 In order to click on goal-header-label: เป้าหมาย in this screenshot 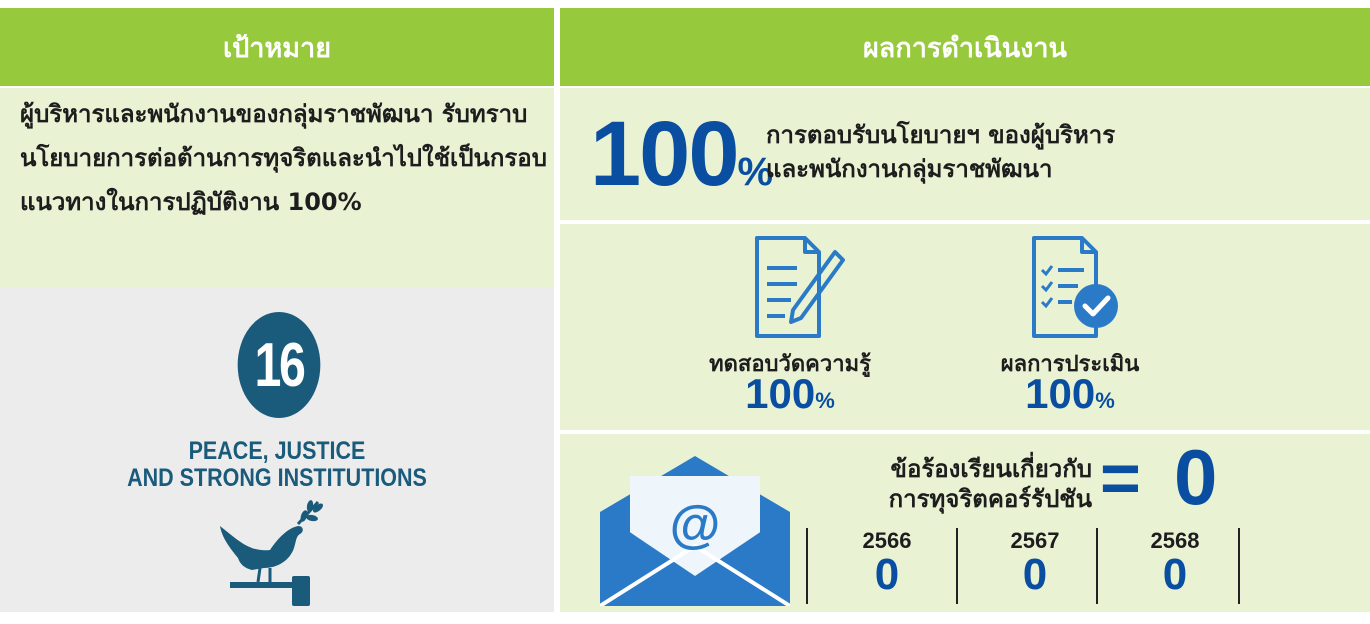, I will do `click(277, 48)`.